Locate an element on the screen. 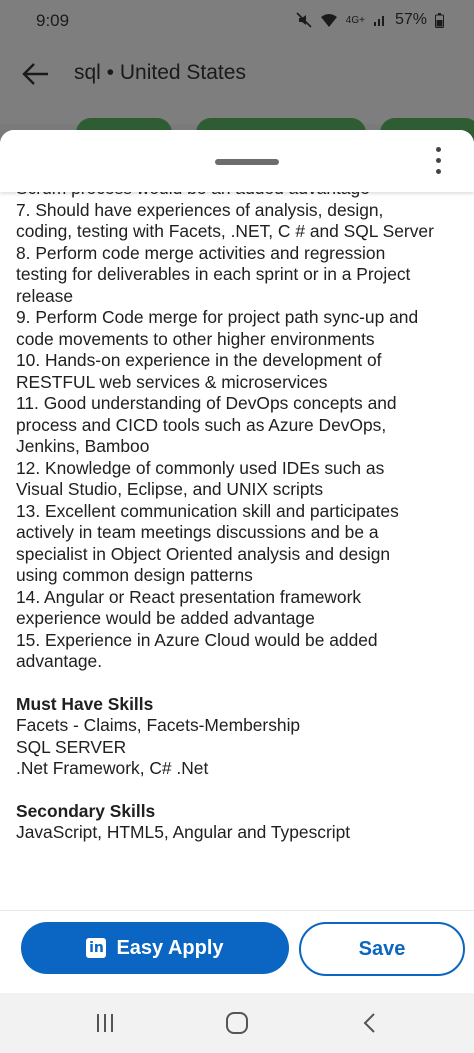 This screenshot has height=1053, width=474. easy-apply-label: Easy Apply is located at coordinates (170, 947).